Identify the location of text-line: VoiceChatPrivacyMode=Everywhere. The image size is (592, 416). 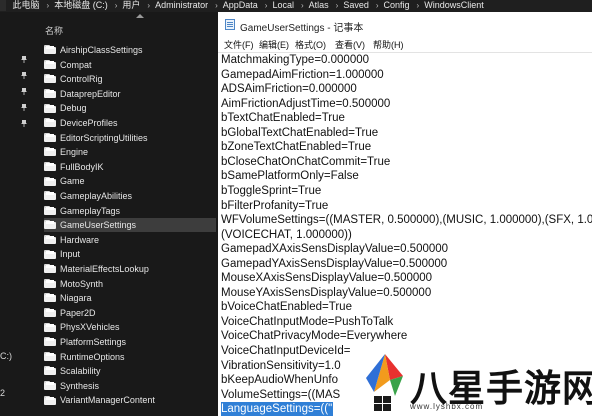
(314, 336).